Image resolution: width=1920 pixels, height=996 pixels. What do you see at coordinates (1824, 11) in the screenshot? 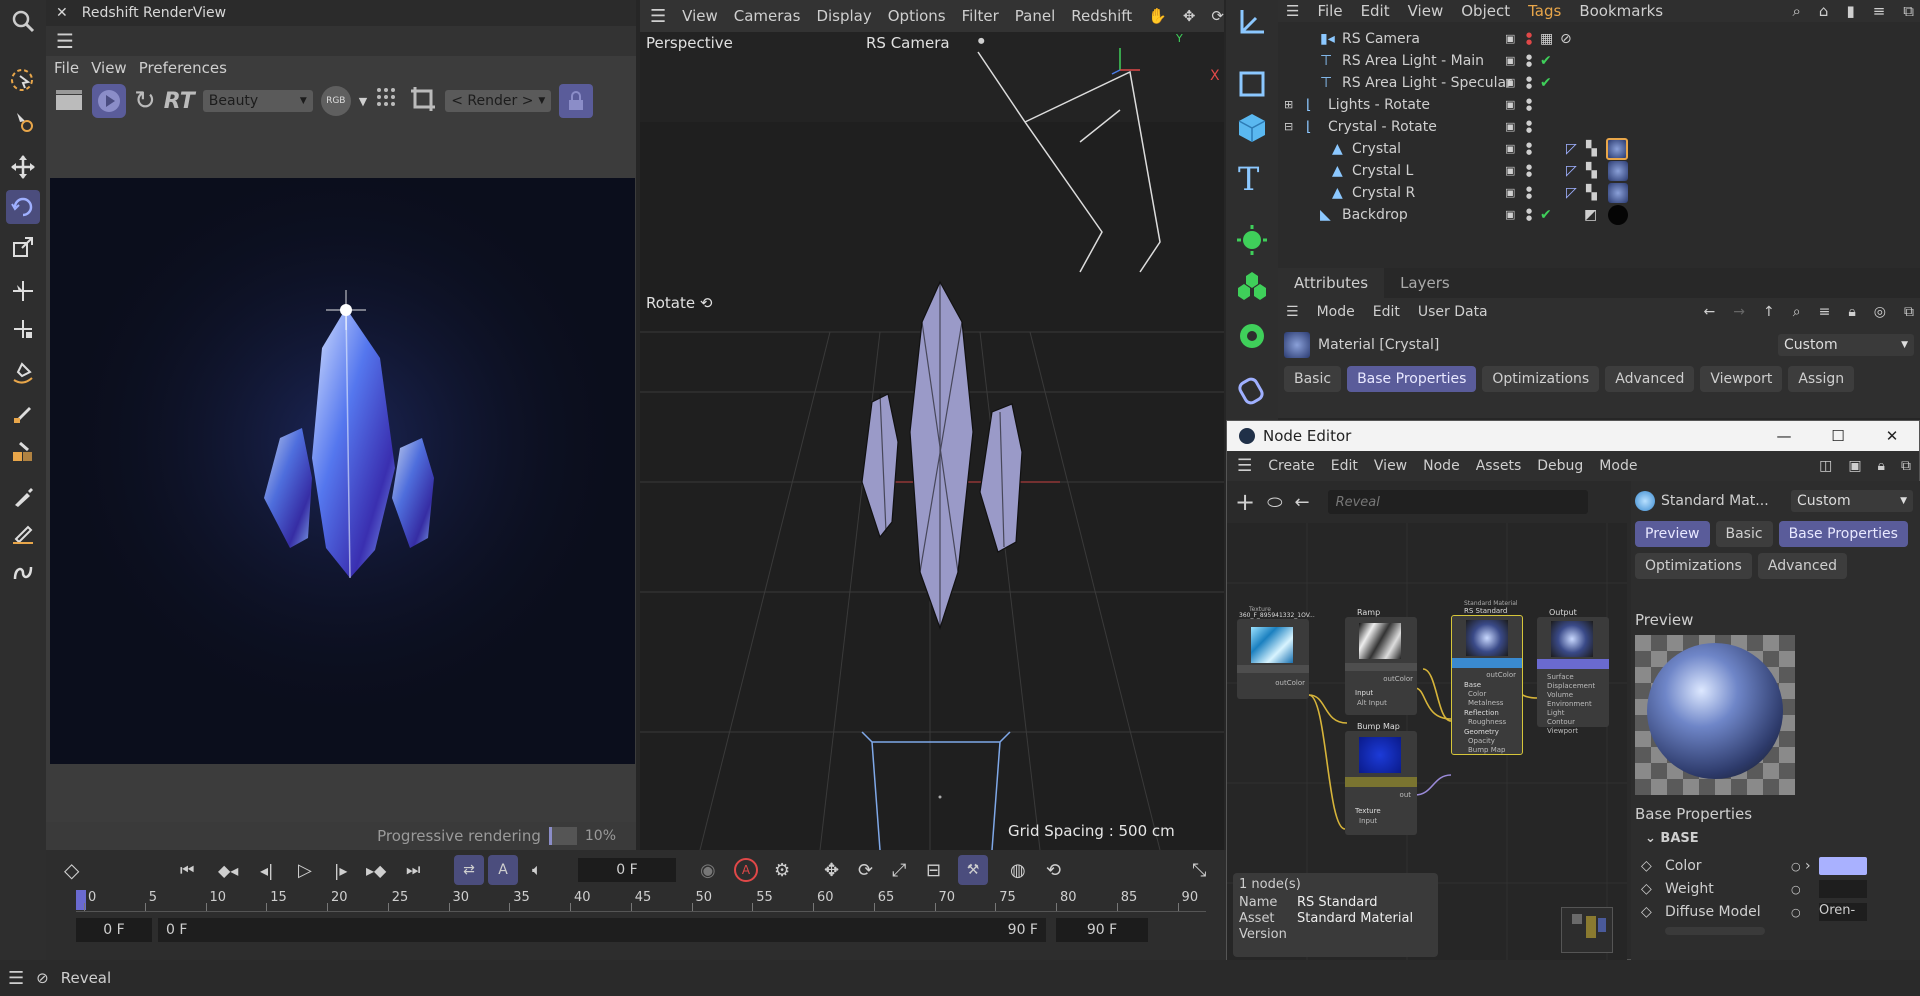
I see `home-icon: ⌂` at bounding box center [1824, 11].